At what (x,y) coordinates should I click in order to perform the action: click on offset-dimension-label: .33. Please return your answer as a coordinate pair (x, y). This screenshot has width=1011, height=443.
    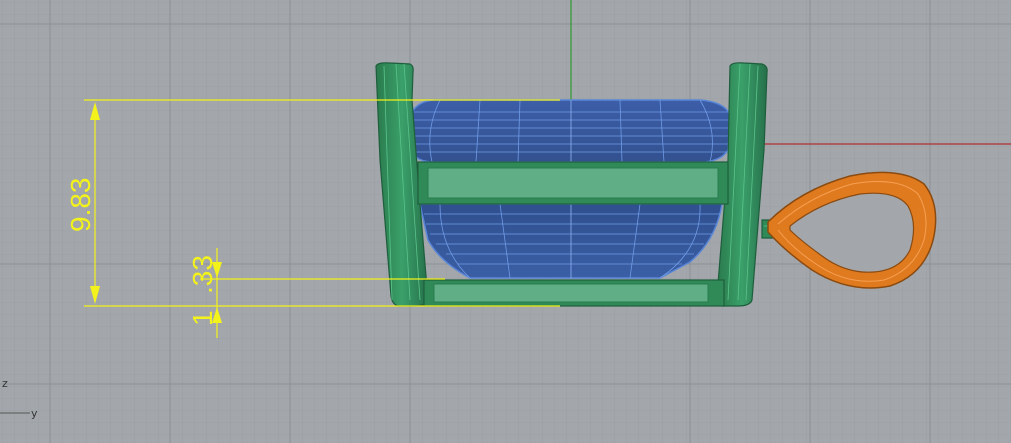
    Looking at the image, I should click on (202, 274).